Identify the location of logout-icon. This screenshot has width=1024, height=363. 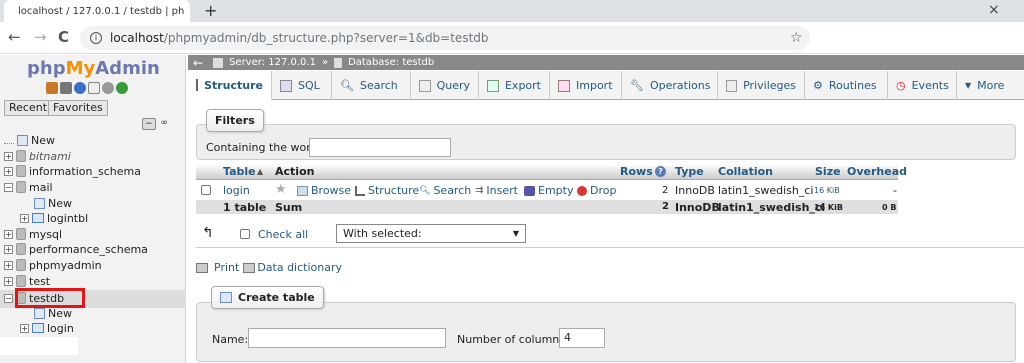
(66, 88).